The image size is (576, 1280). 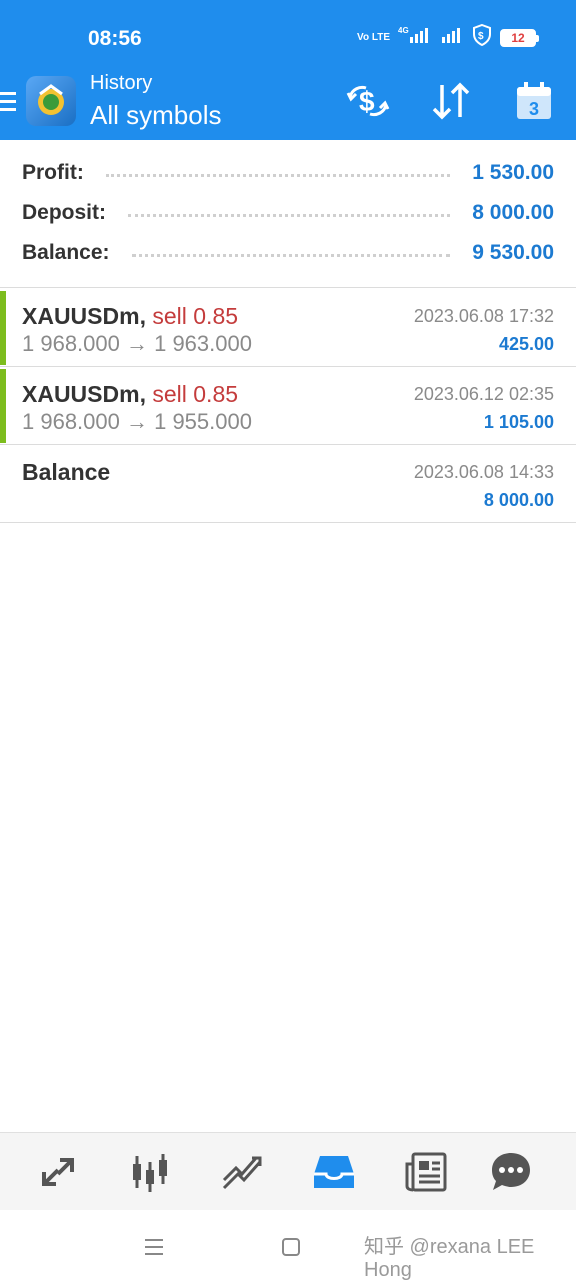 I want to click on deal-prices: 1 968.000 → 1 963.000, so click(x=137, y=343).